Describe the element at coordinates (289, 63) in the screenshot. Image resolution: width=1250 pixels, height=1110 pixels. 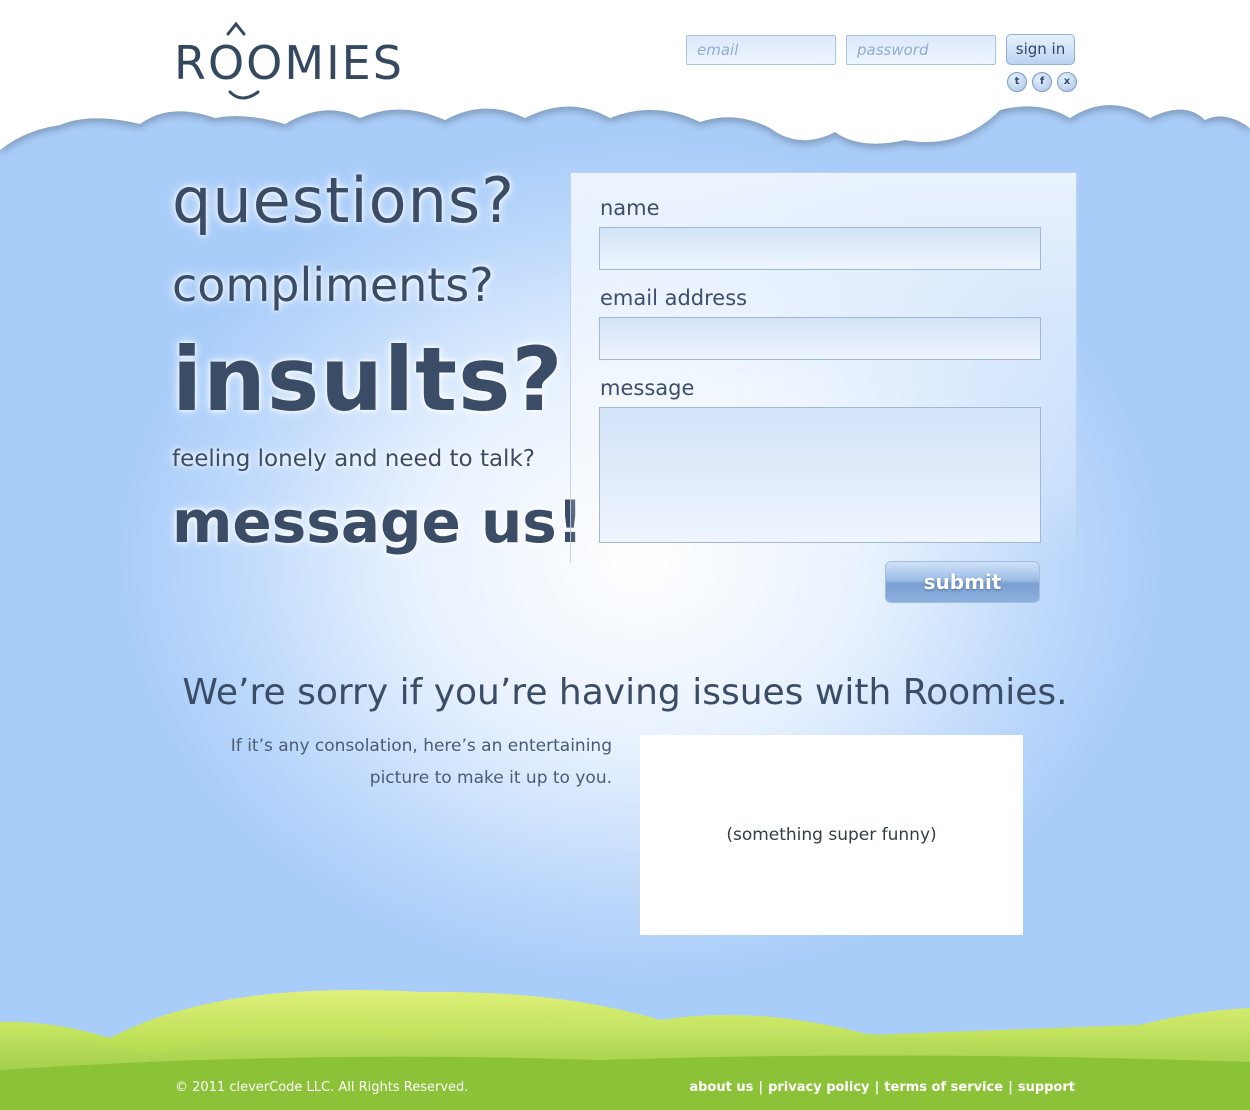
I see `logo-text: ROOMIES` at that location.